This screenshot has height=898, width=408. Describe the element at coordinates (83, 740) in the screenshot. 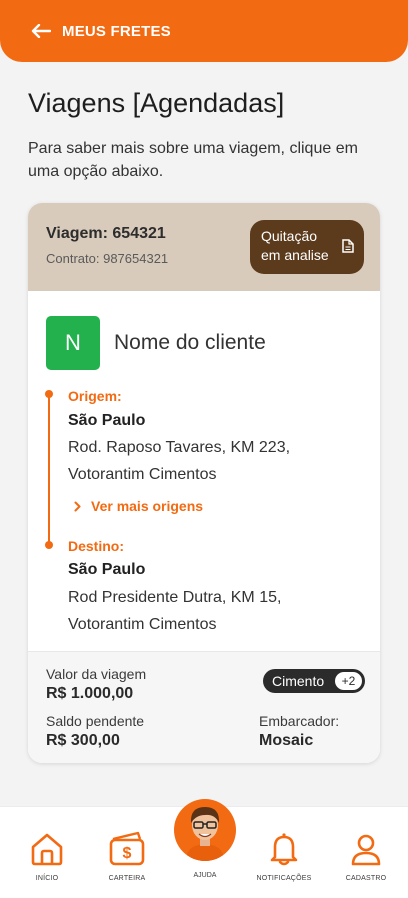

I see `pending-balance: R$ 300,00` at that location.